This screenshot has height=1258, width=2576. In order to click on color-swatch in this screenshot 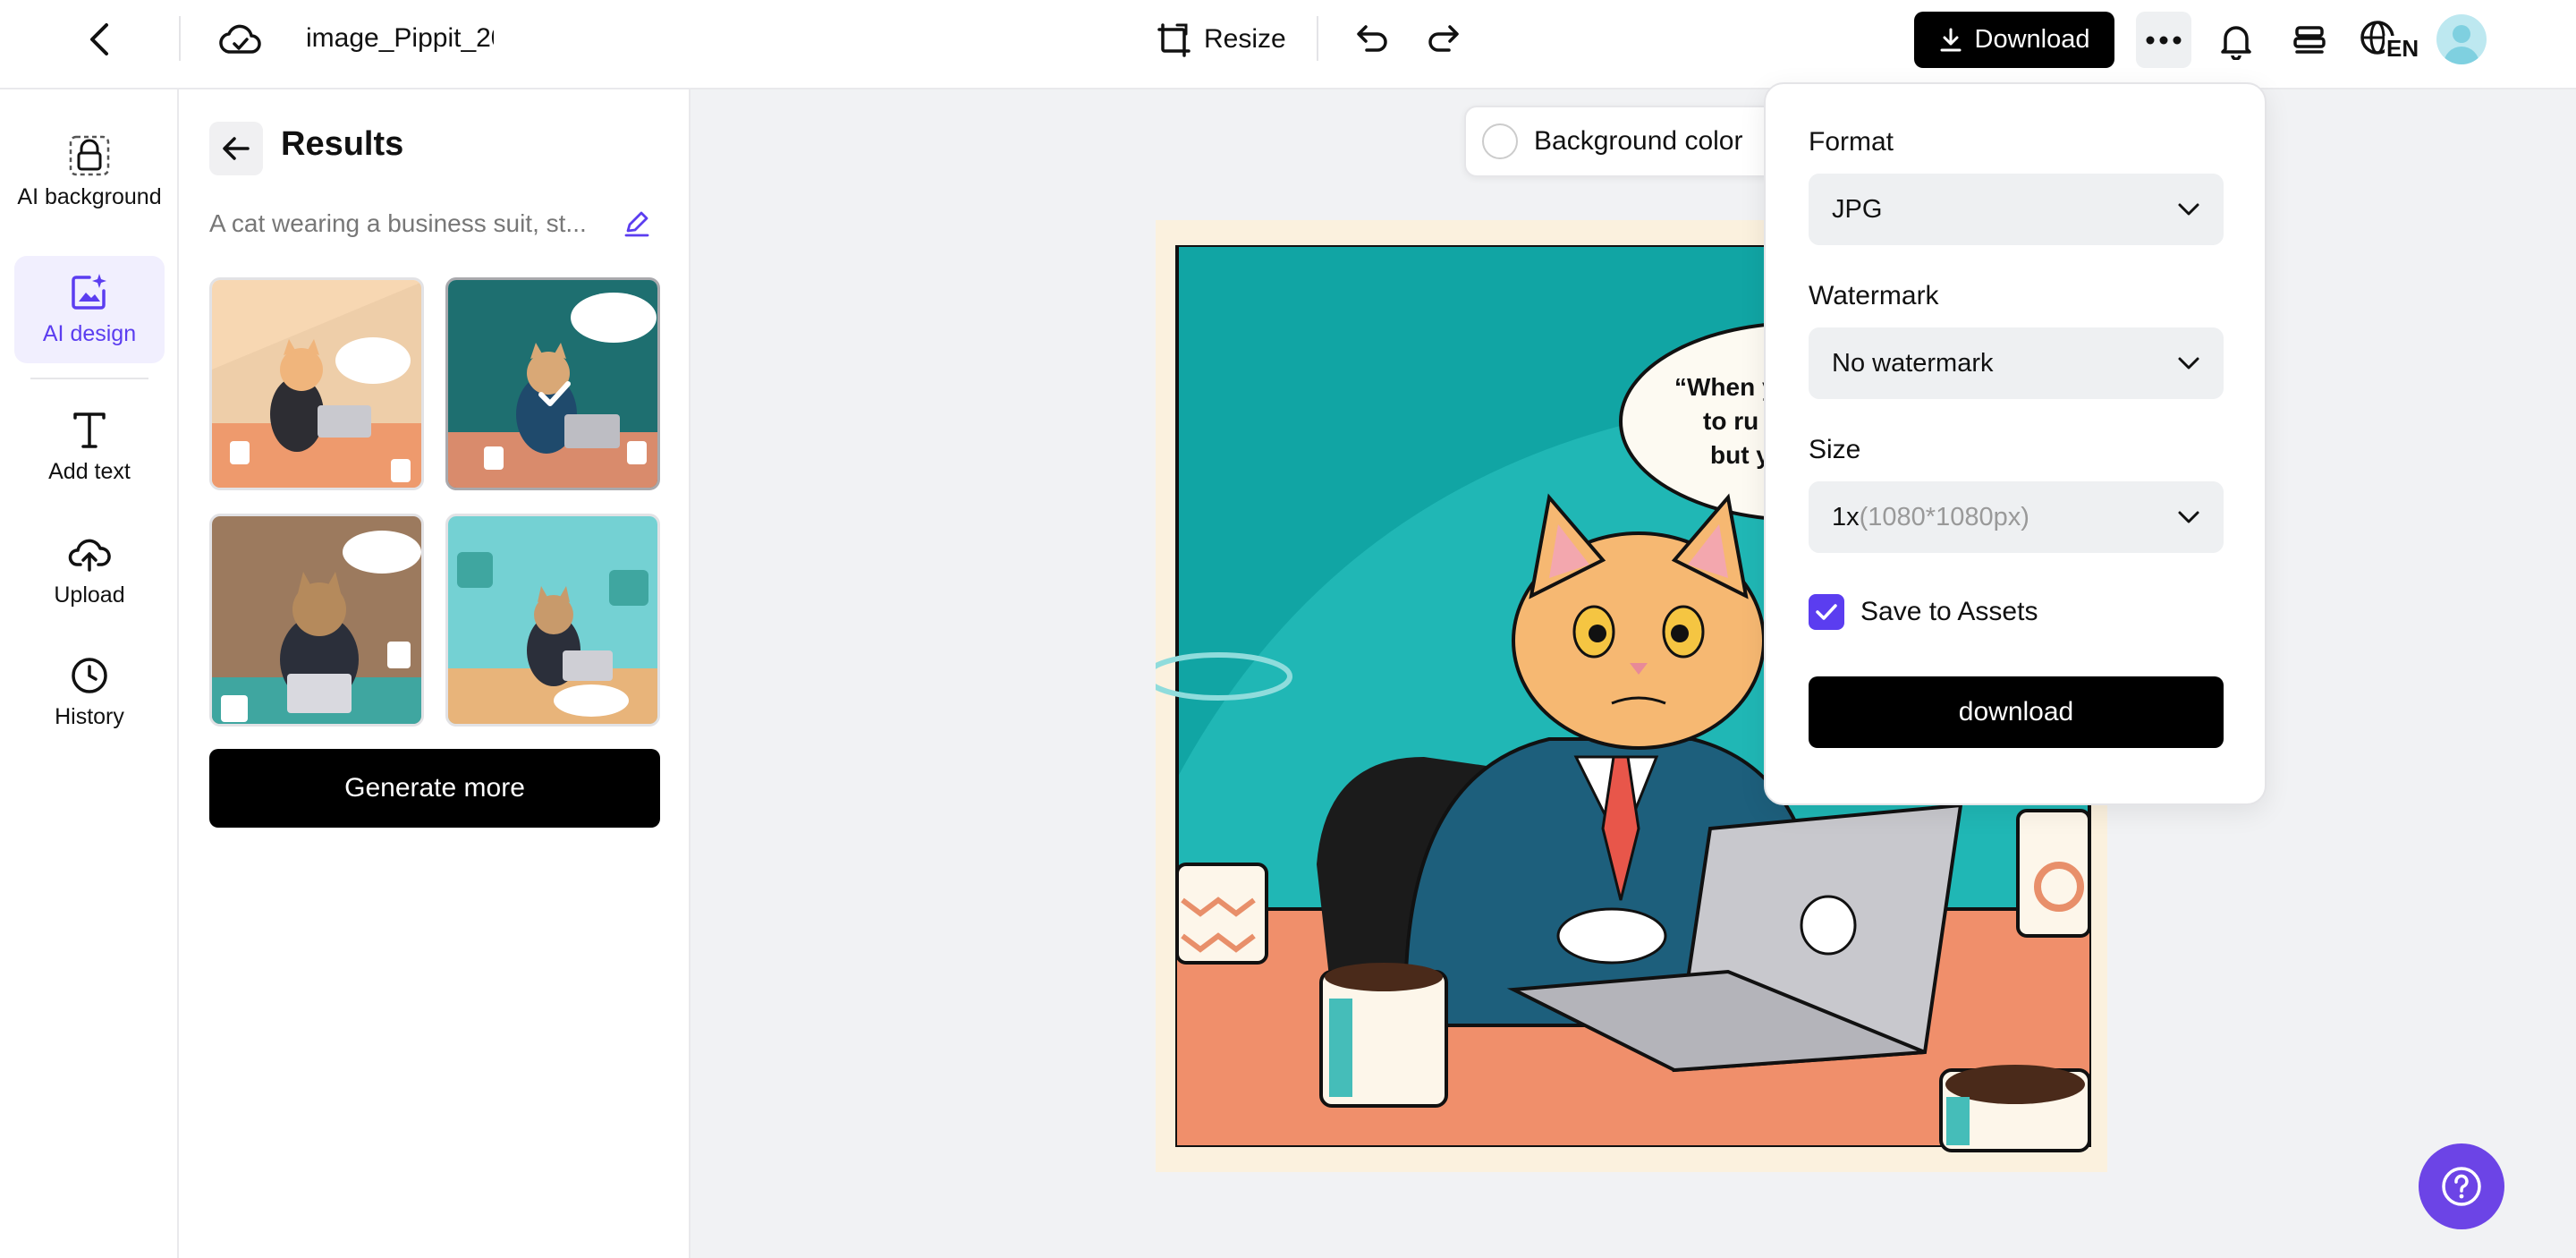, I will do `click(1500, 141)`.